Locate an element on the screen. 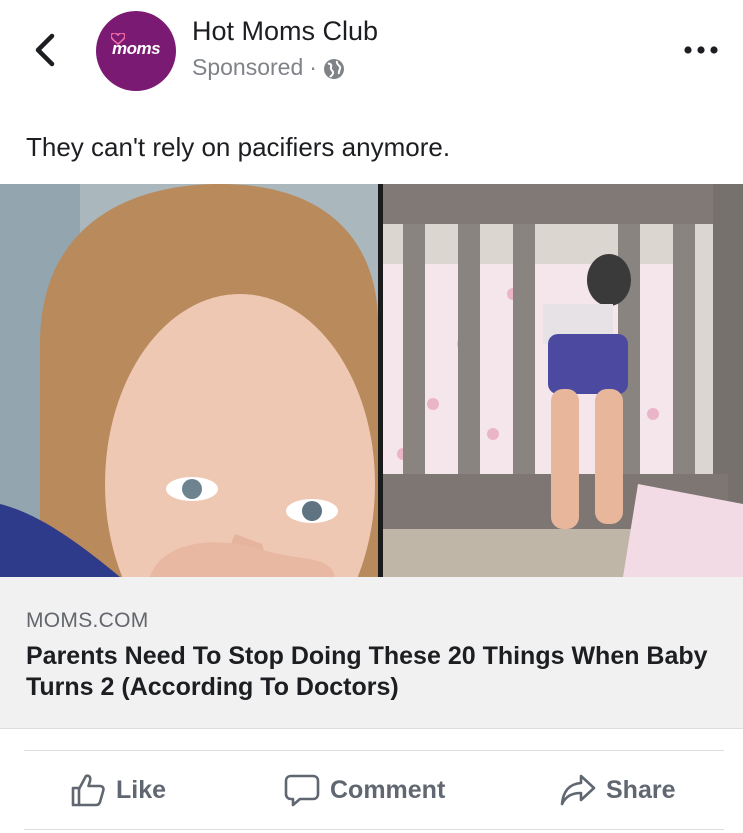  post-meta: Sponsored · is located at coordinates (268, 67).